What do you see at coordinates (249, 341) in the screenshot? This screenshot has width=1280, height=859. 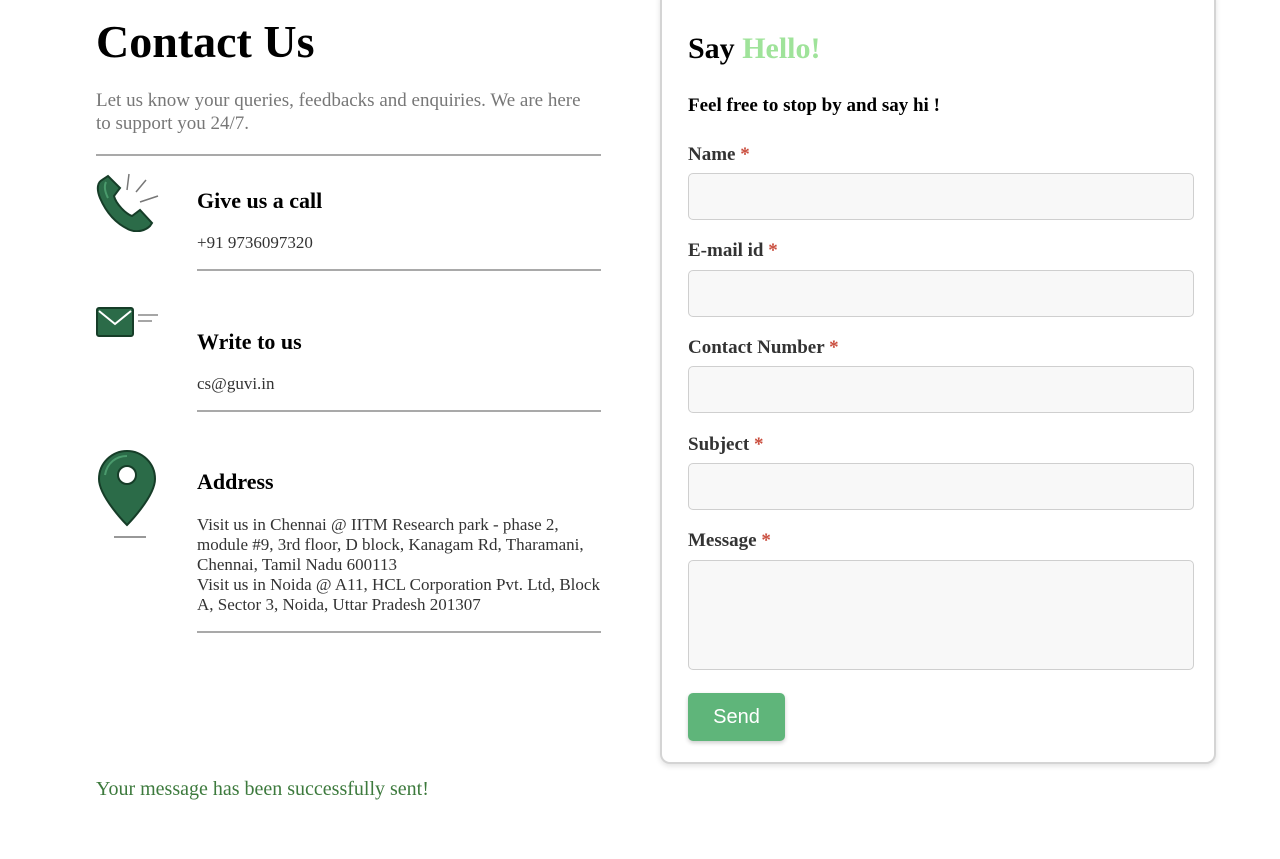 I see `mail-heading: Write to us` at bounding box center [249, 341].